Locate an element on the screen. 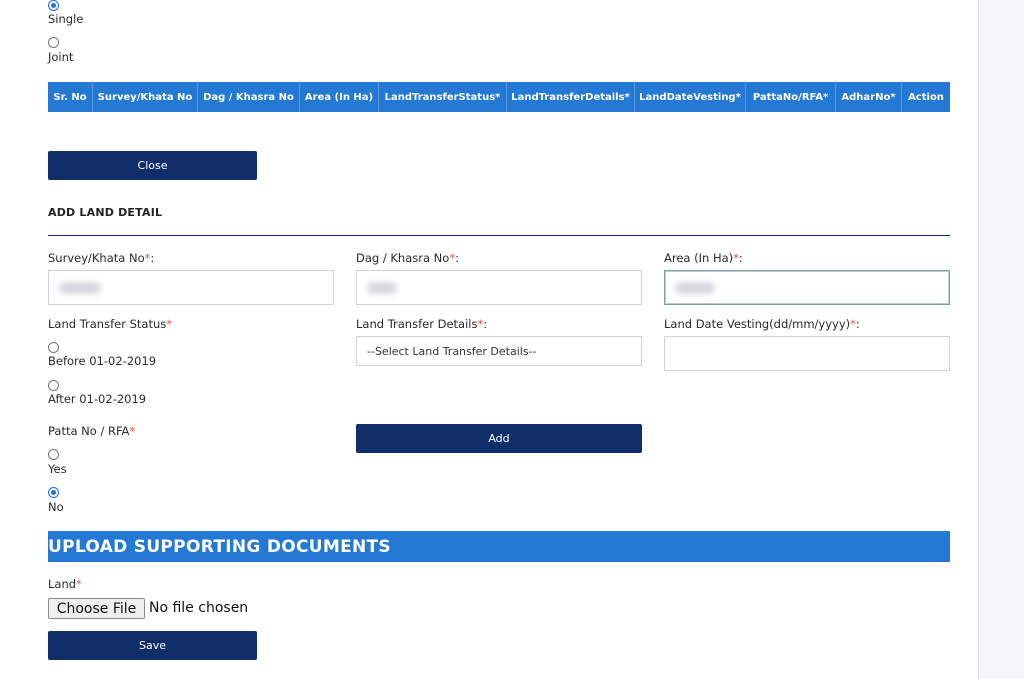 This screenshot has height=679, width=1024. dag-khasra-label: Dag / Khasra No*: is located at coordinates (407, 258).